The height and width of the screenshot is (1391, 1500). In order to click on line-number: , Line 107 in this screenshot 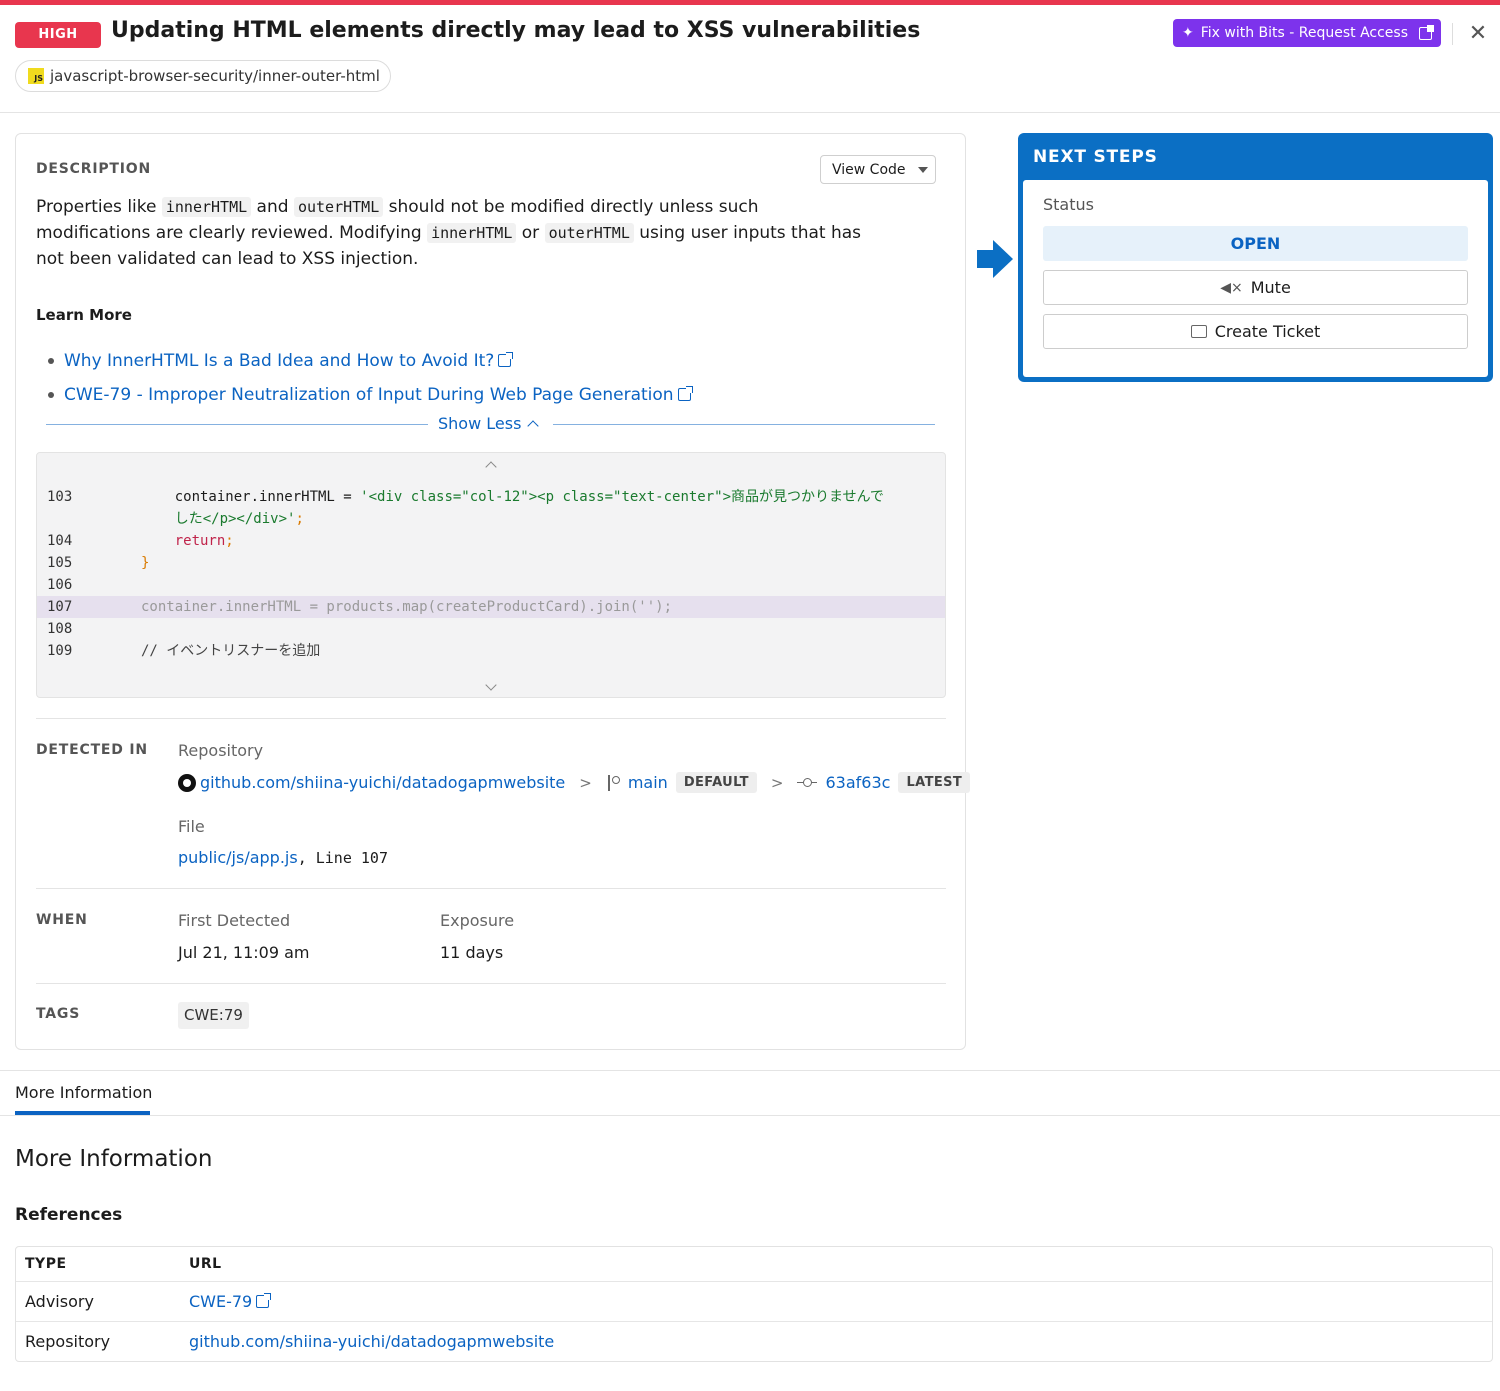, I will do `click(342, 857)`.